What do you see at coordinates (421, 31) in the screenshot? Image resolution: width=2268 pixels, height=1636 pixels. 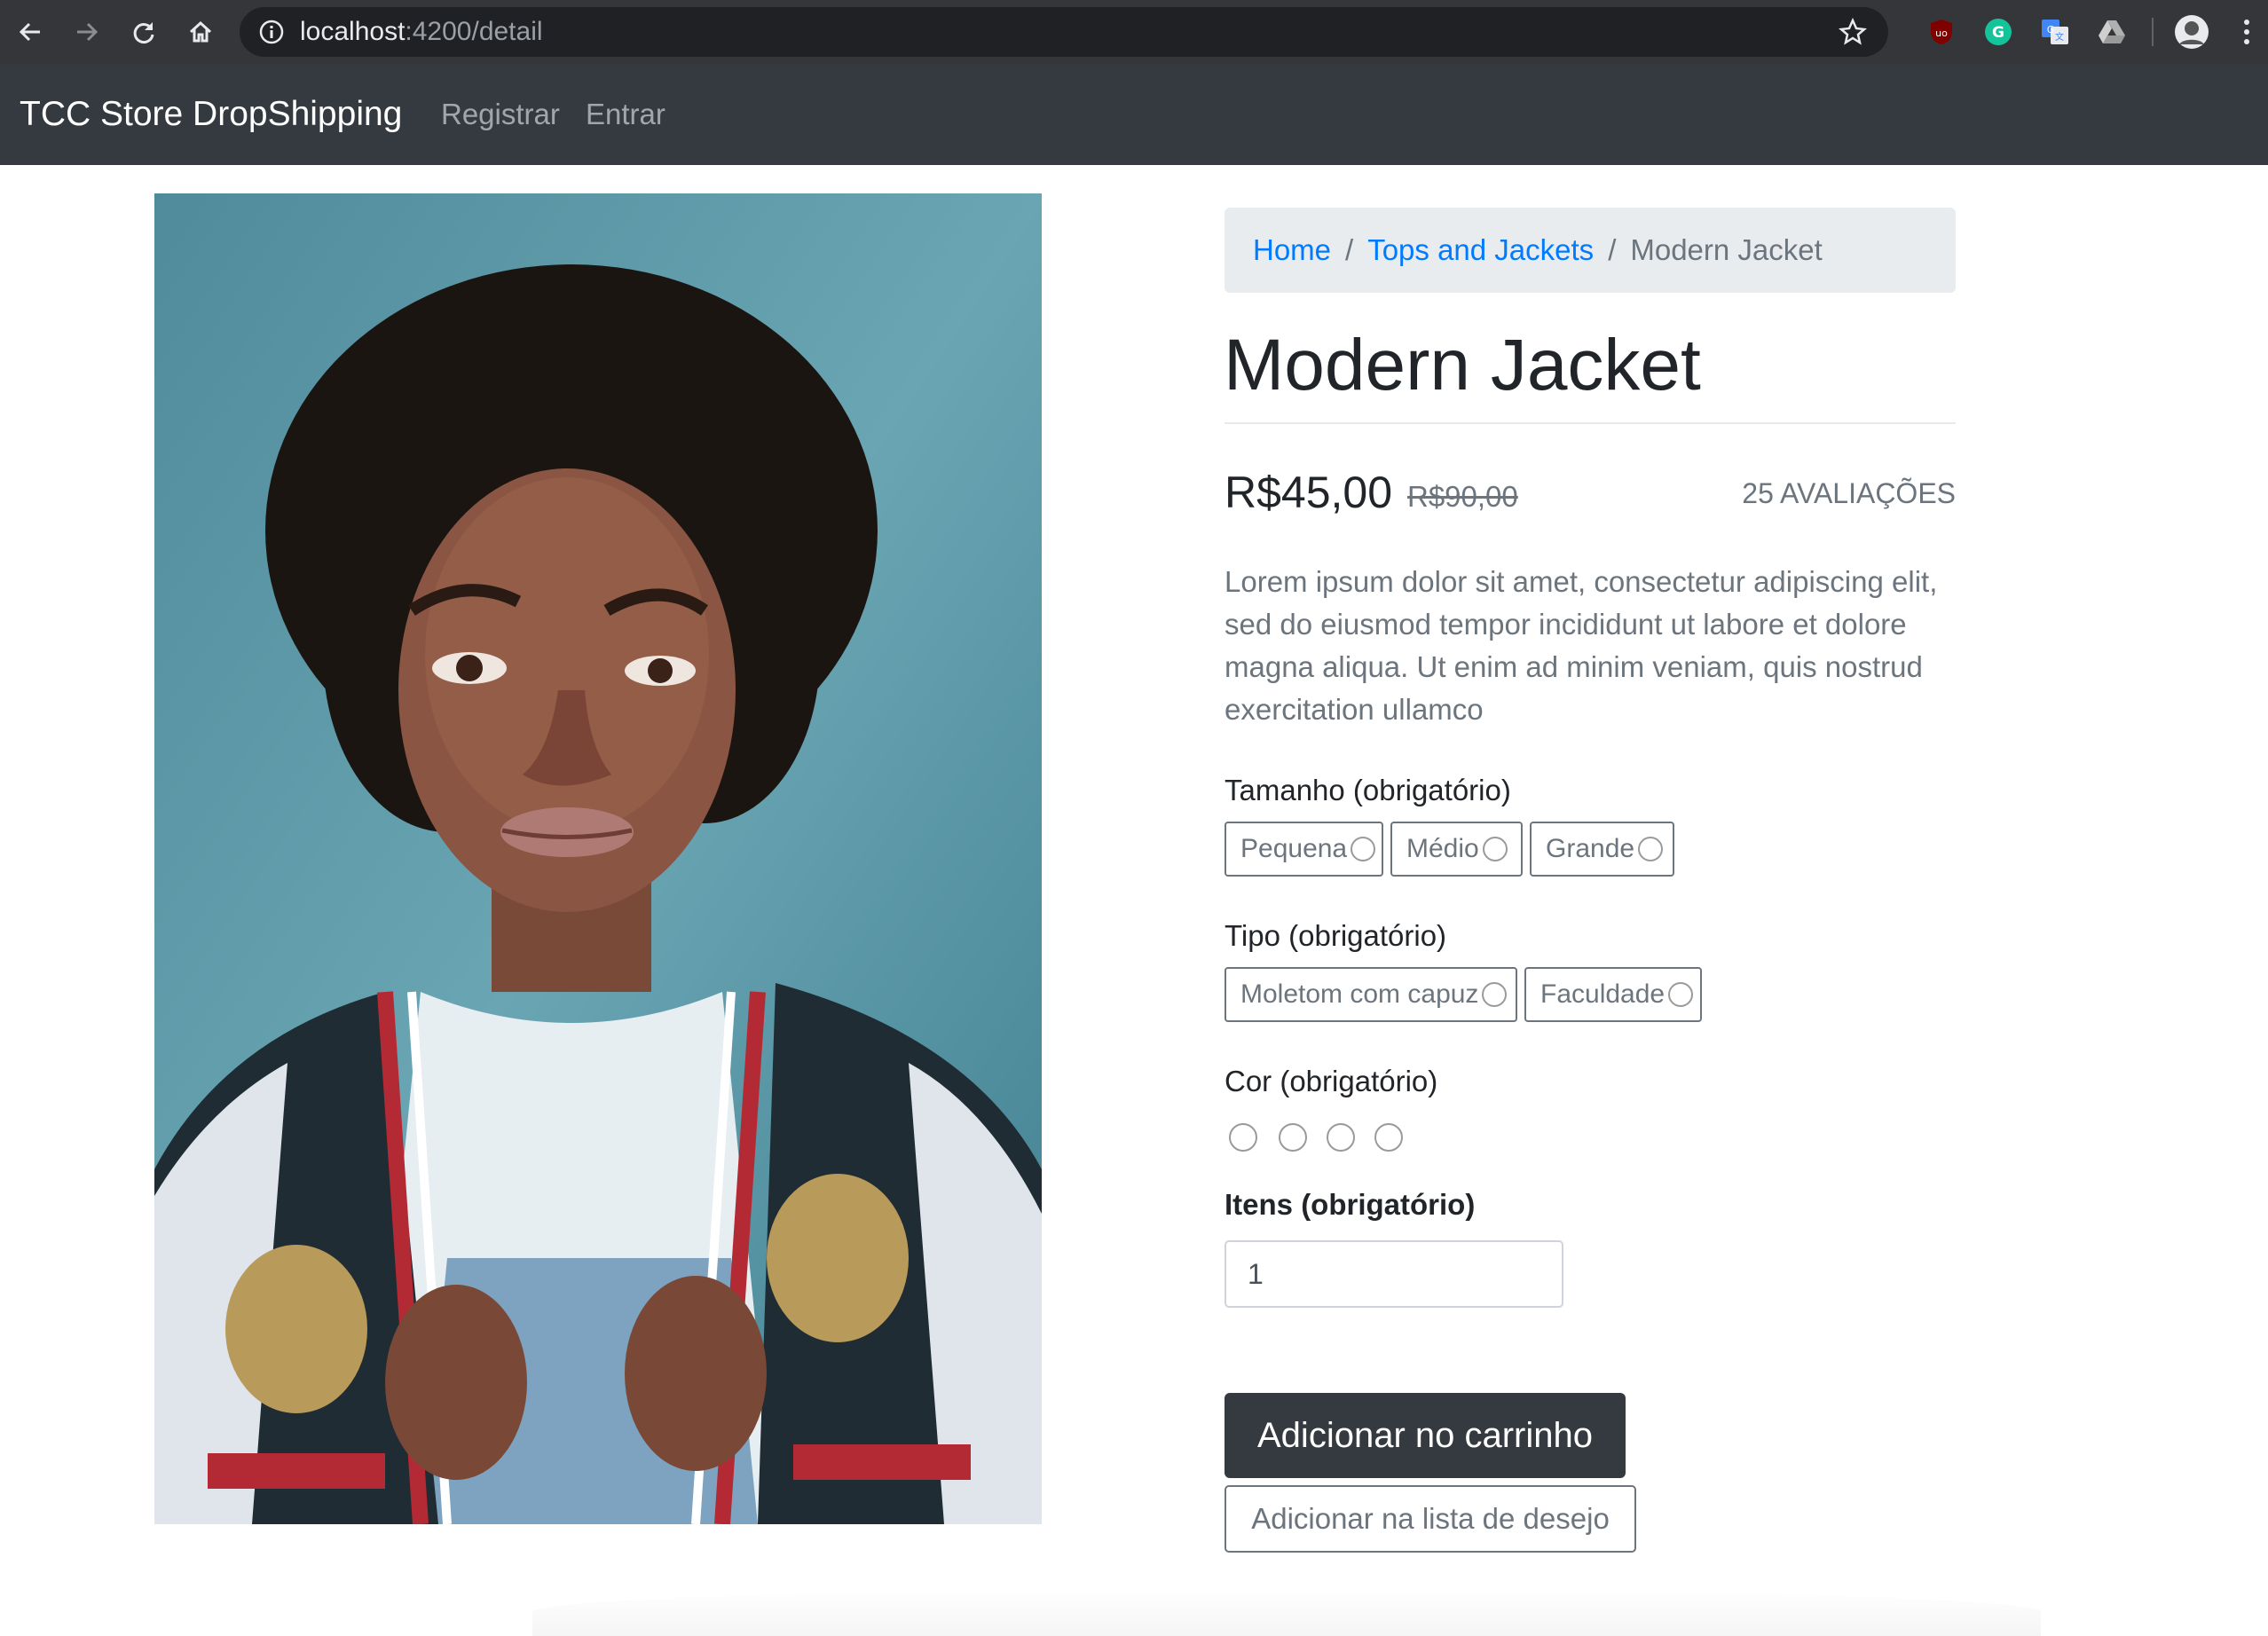 I see `url-text: localhost:4200/detail` at bounding box center [421, 31].